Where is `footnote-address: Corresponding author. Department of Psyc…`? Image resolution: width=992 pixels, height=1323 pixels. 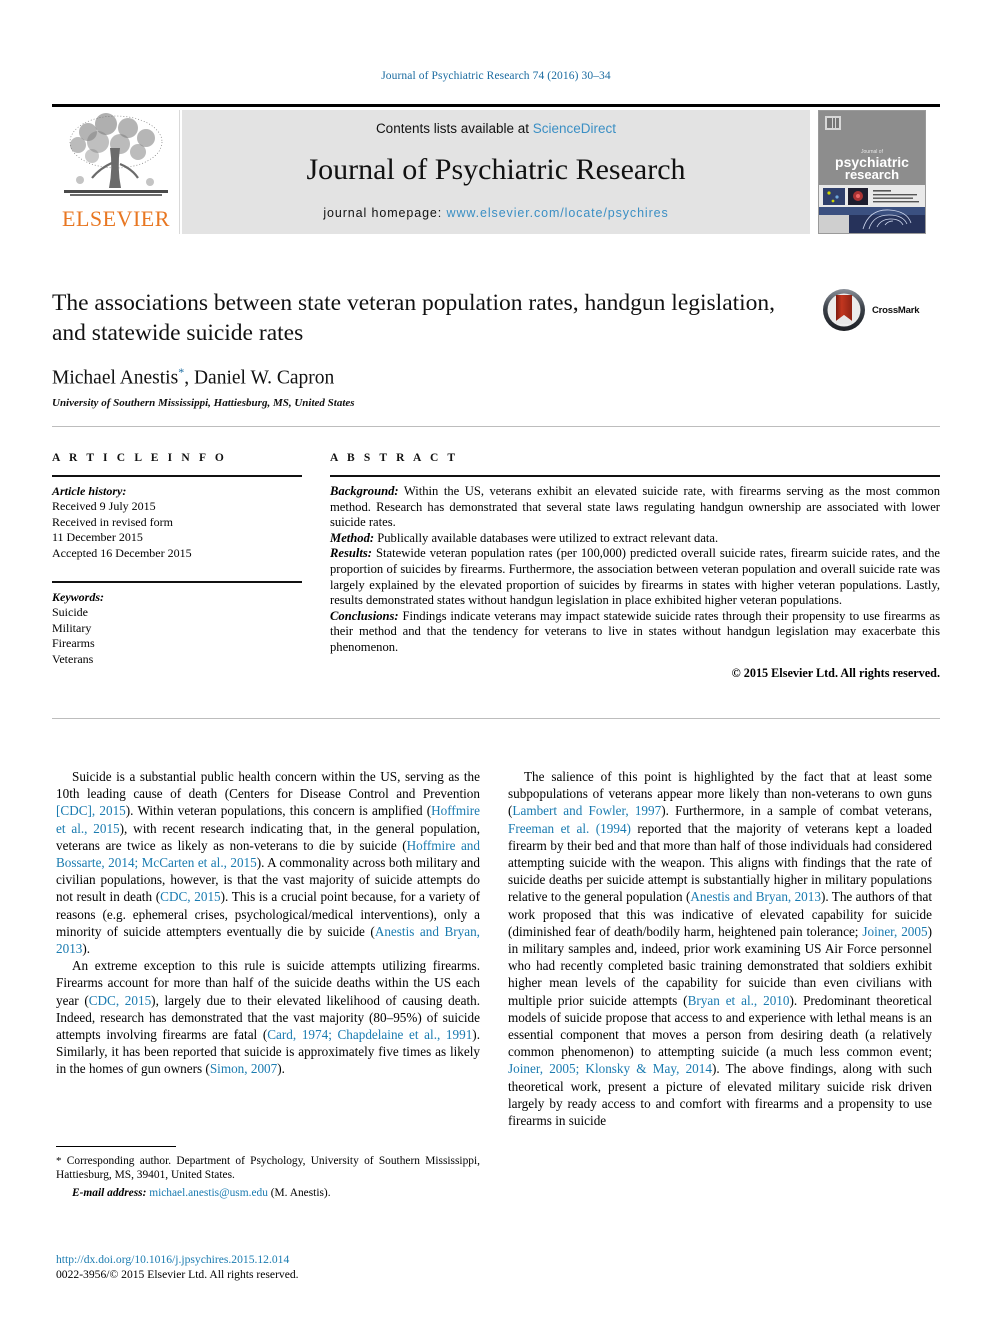 footnote-address: Corresponding author. Department of Psyc… is located at coordinates (268, 1168).